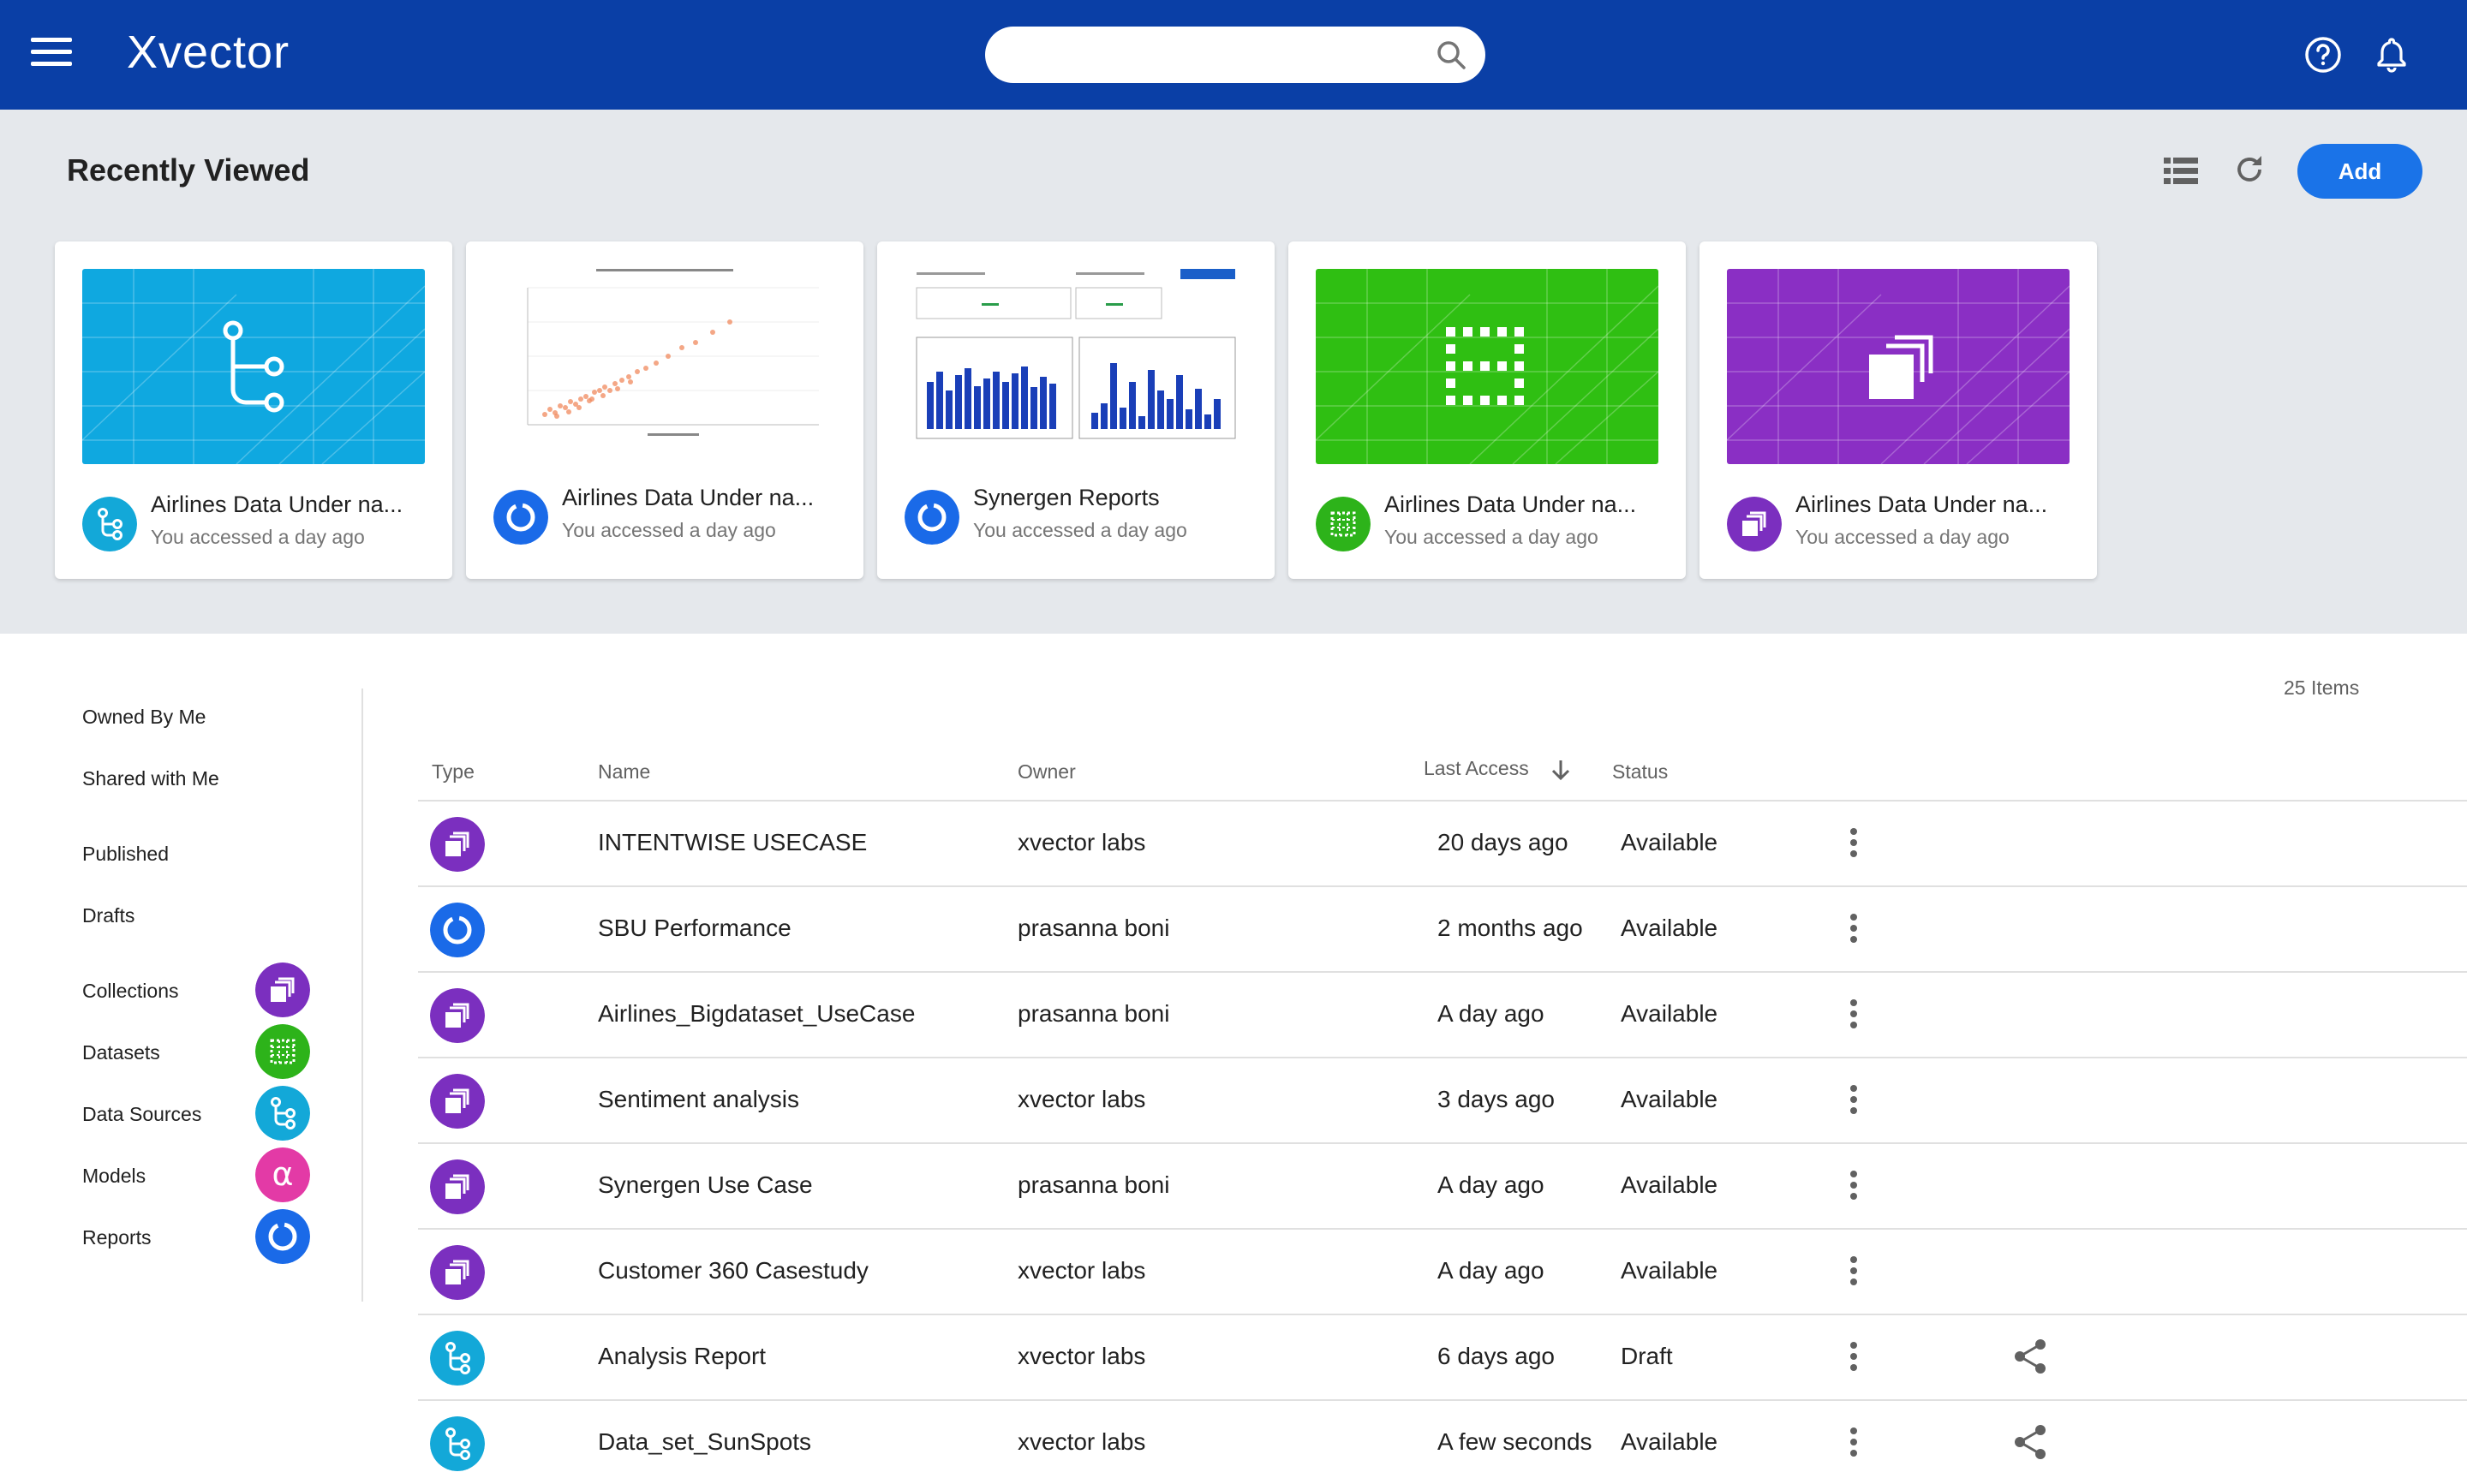 Image resolution: width=2467 pixels, height=1484 pixels. I want to click on row-name: Data_set_SunSpots, so click(704, 1442).